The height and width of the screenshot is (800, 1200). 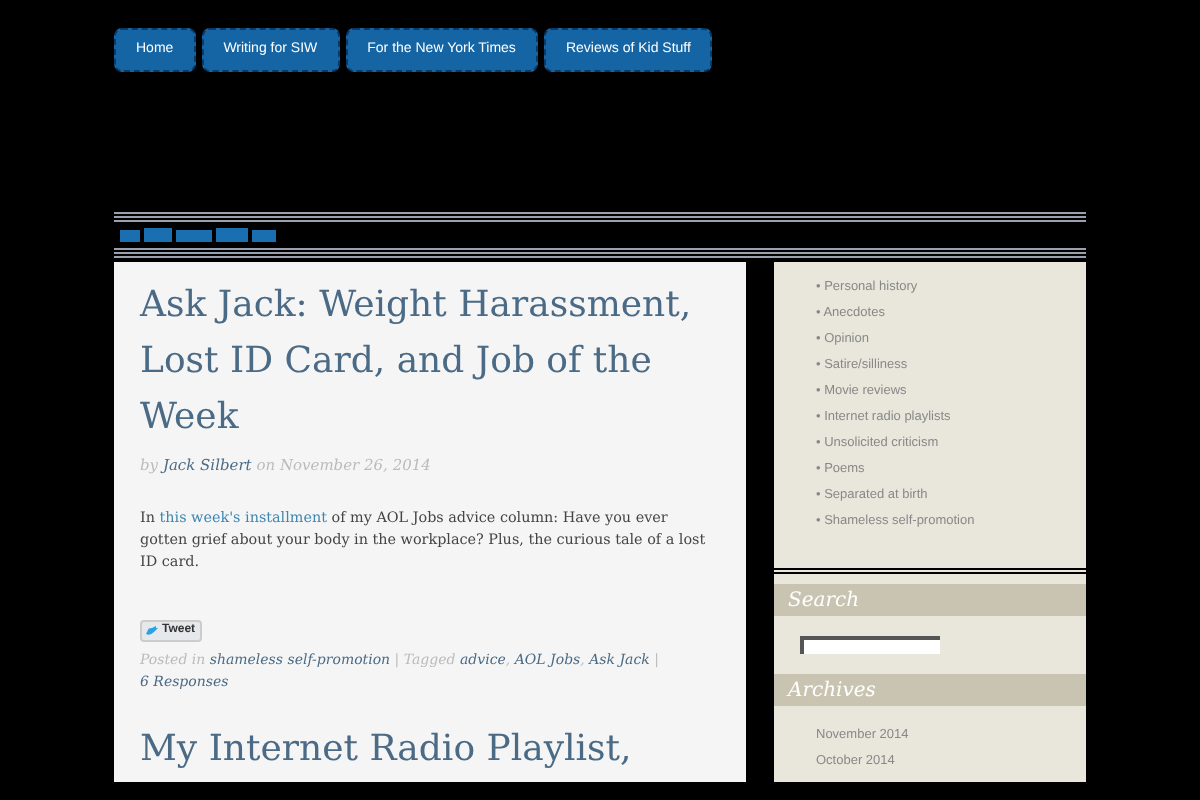 What do you see at coordinates (930, 690) in the screenshot?
I see `widget-heading: Archives` at bounding box center [930, 690].